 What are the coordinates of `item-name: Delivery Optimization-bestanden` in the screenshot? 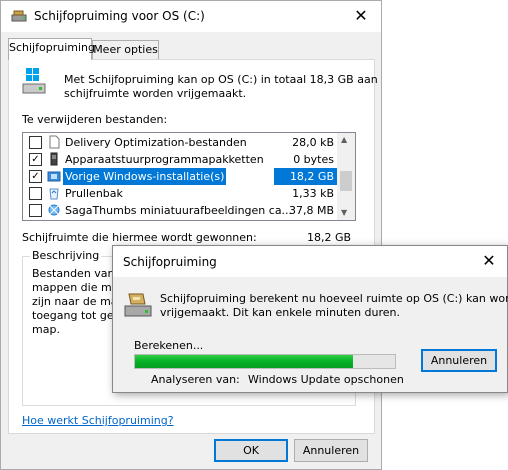 It's located at (156, 142).